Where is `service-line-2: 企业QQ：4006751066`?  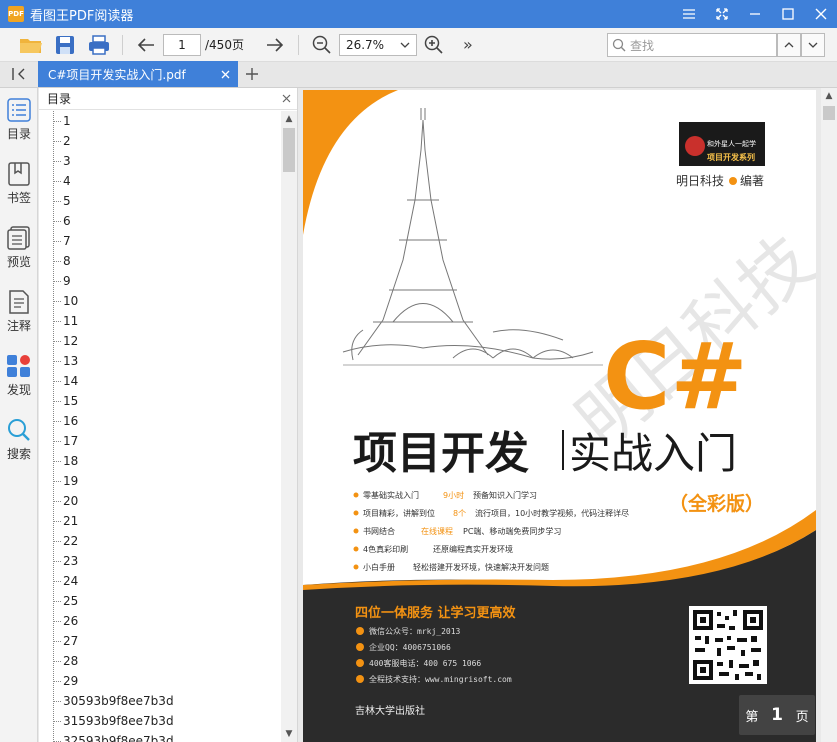 service-line-2: 企业QQ：4006751066 is located at coordinates (410, 647).